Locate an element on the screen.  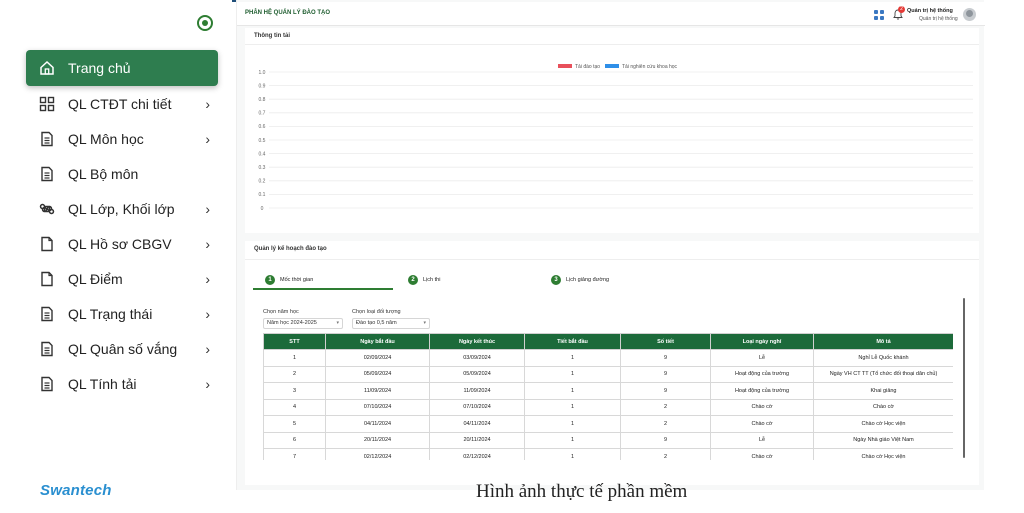
y-tick-label: 0.7 is located at coordinates (262, 114).